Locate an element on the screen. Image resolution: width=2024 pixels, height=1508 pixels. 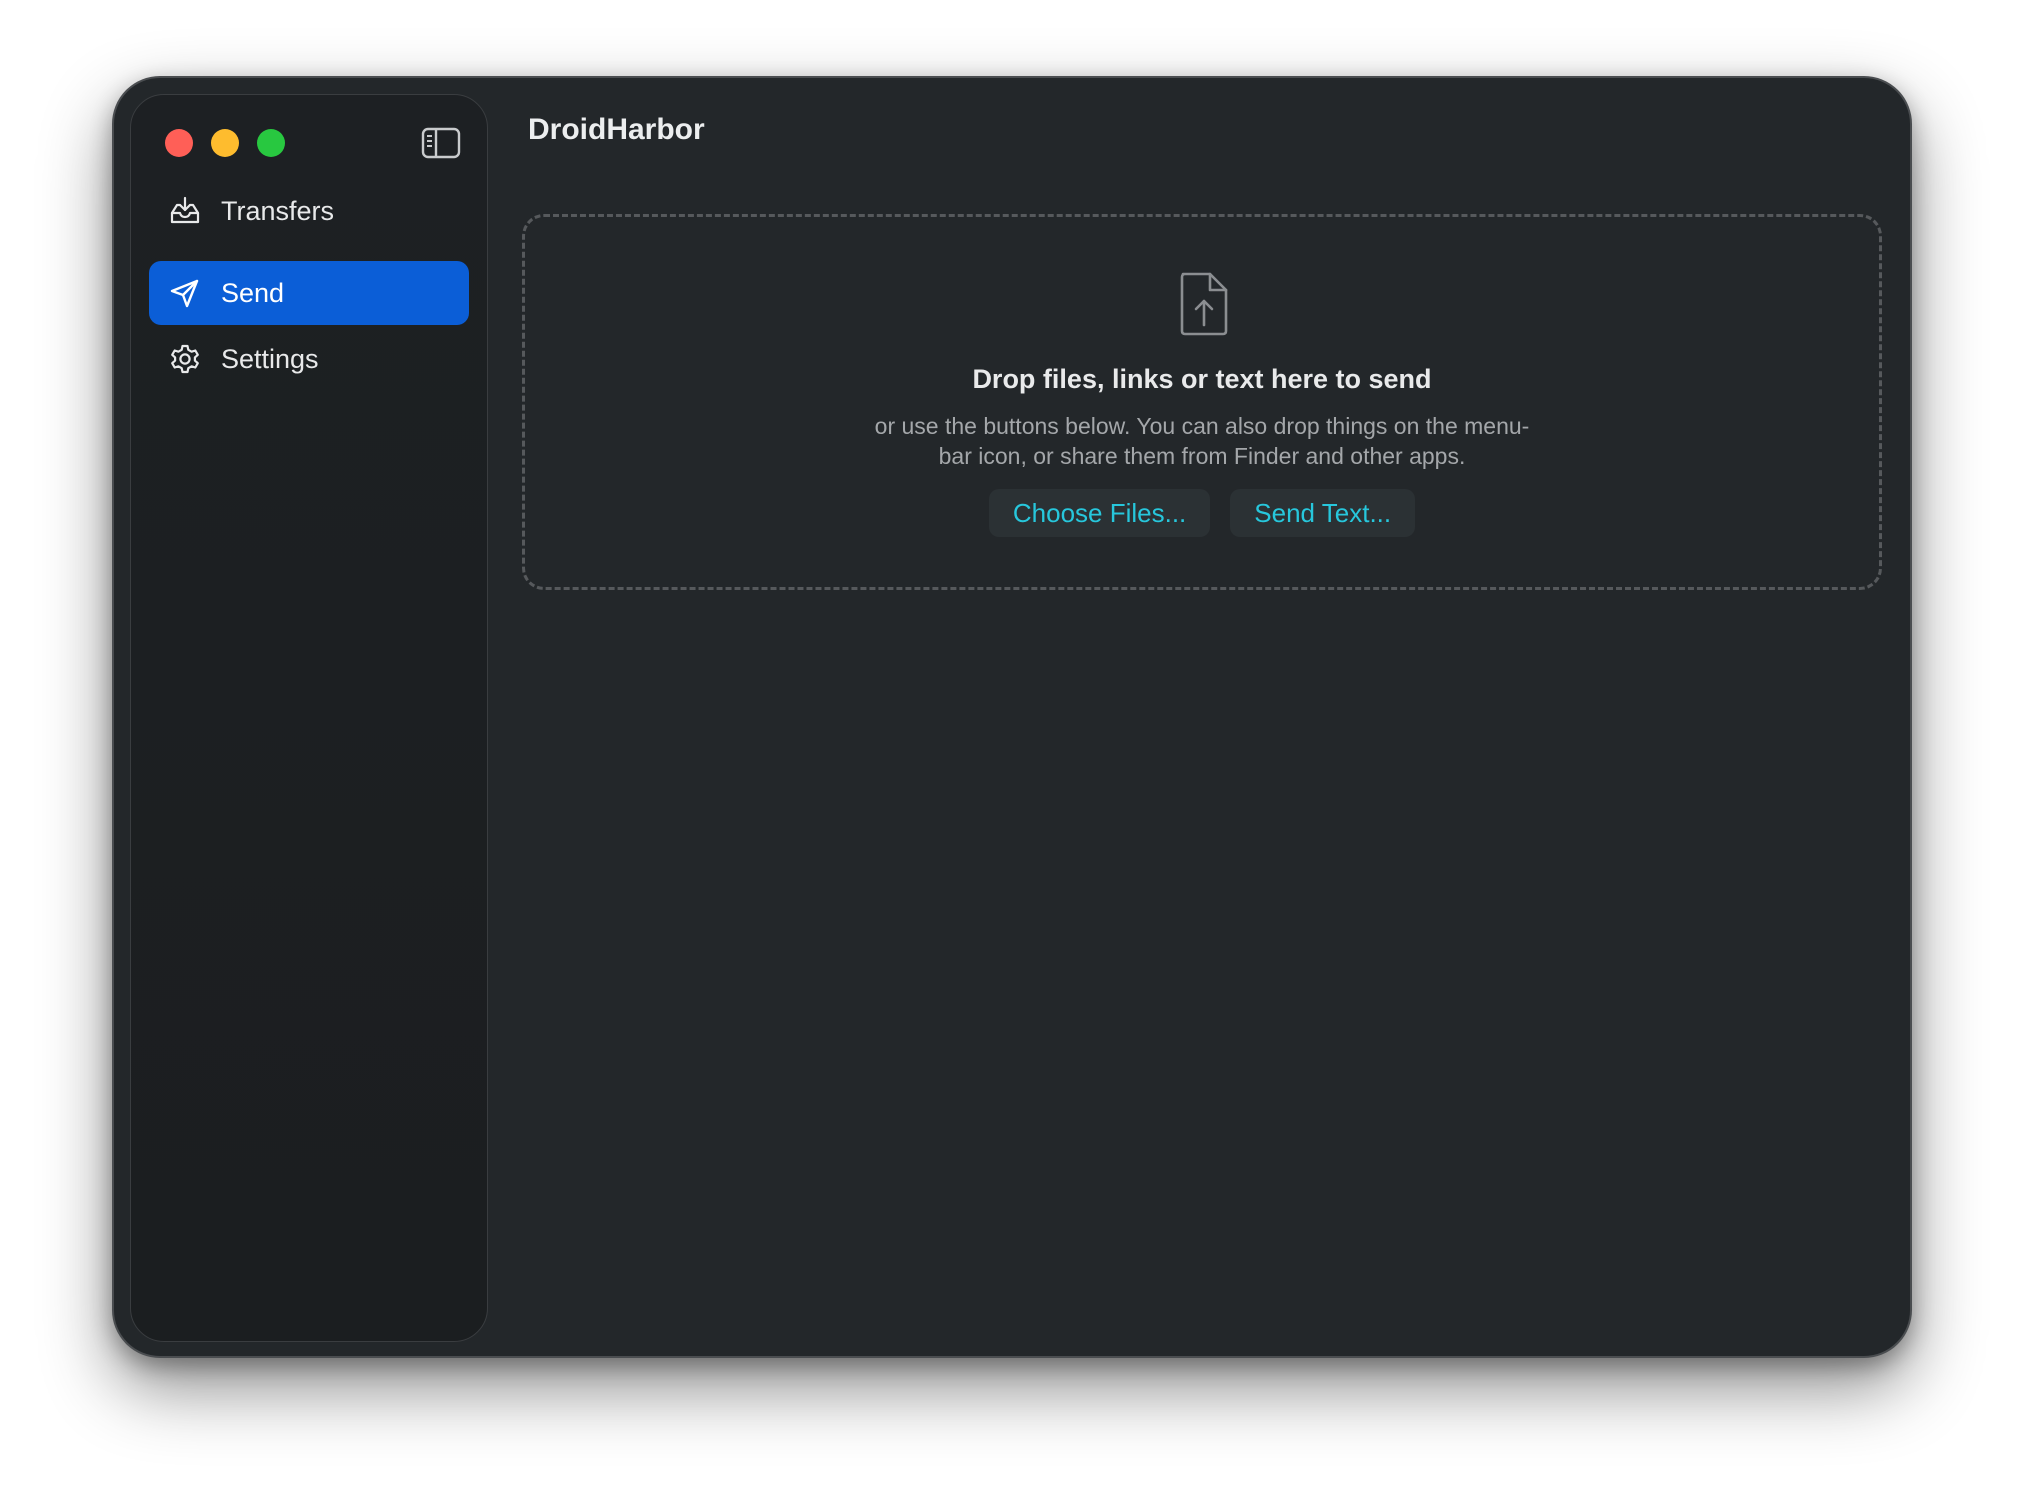
gear-icon is located at coordinates (185, 359).